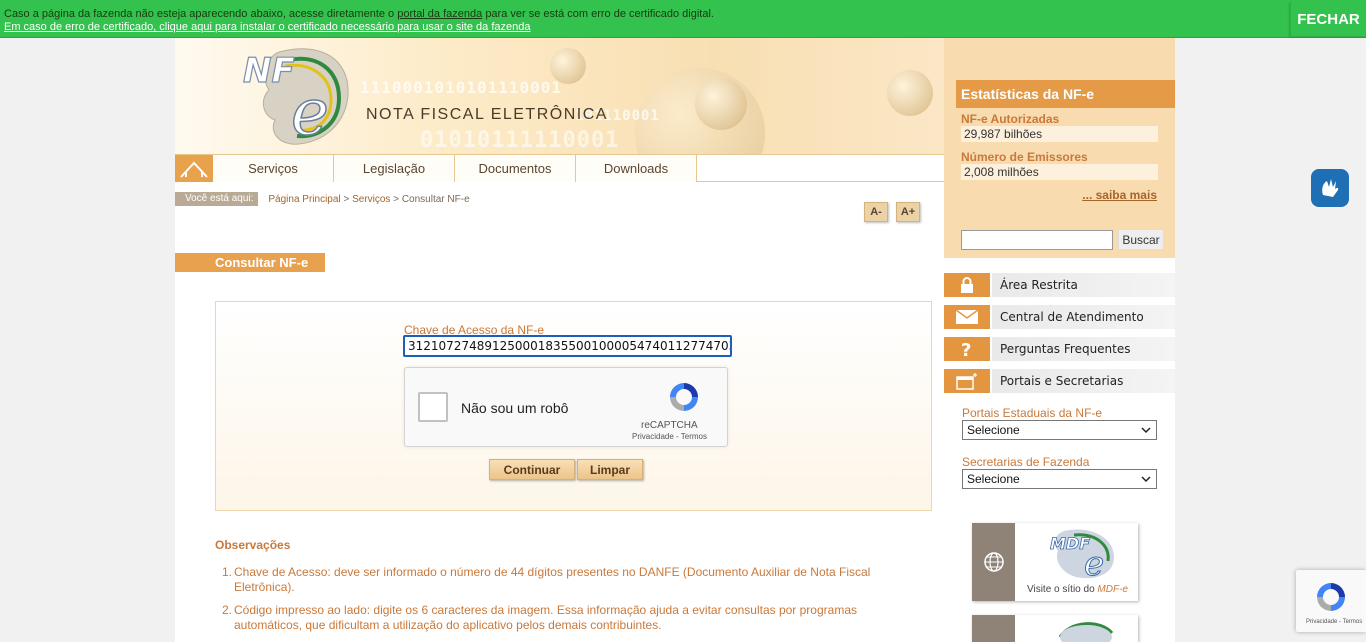 This screenshot has width=1366, height=642. I want to click on nfe-logo: NF e, so click(299, 95).